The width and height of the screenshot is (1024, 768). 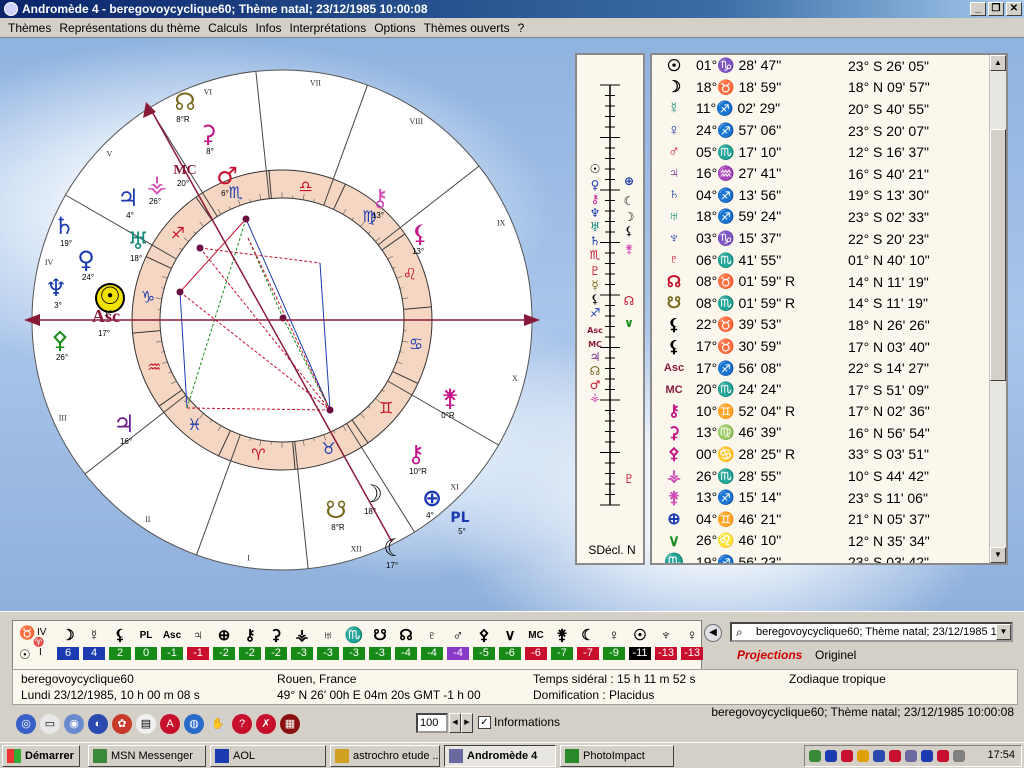 I want to click on menu-item-6: Thèmes ouverts, so click(x=467, y=28).